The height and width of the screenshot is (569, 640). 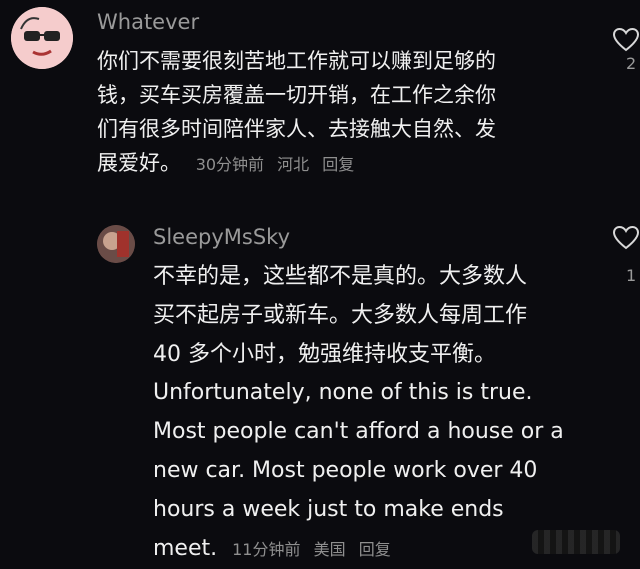 What do you see at coordinates (296, 129) in the screenshot?
I see `comment-line: 们有很多时间陪伴家人、去接触大自然、发` at bounding box center [296, 129].